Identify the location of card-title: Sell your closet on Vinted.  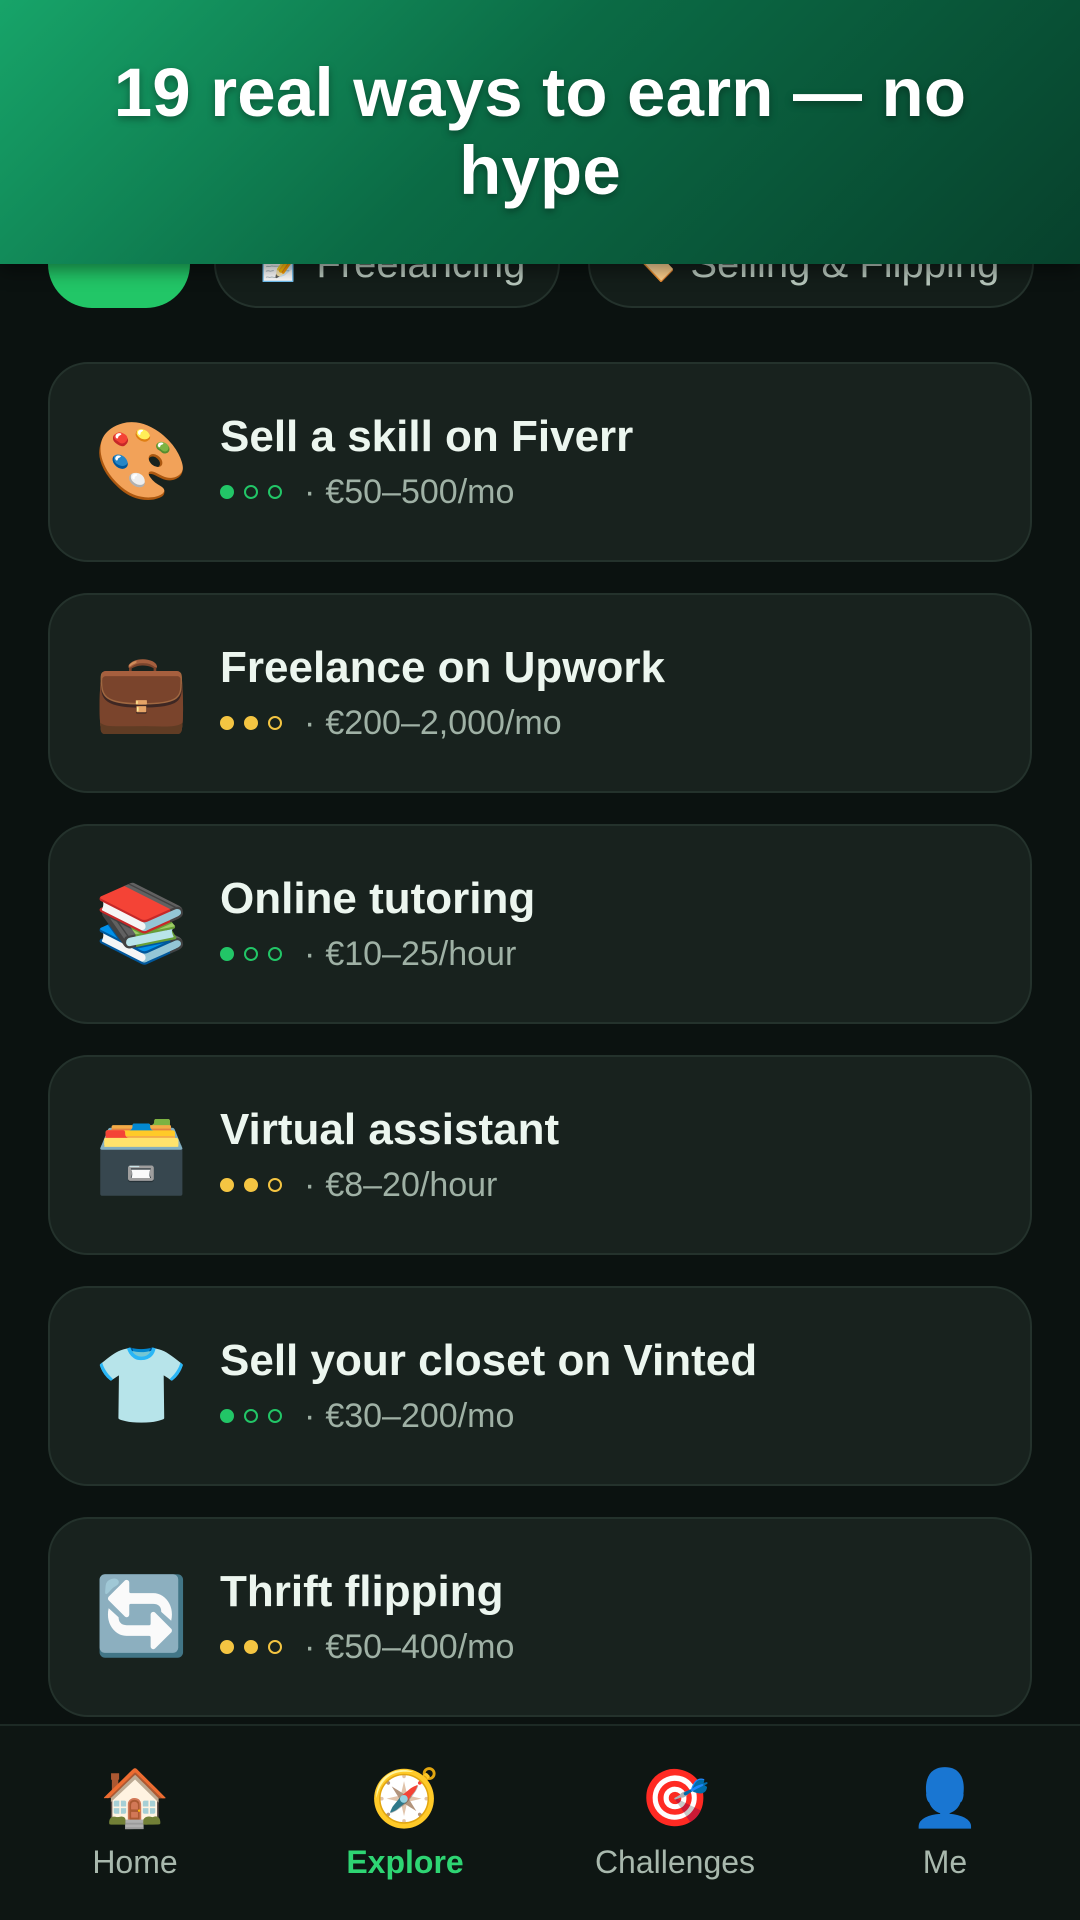
(489, 1360).